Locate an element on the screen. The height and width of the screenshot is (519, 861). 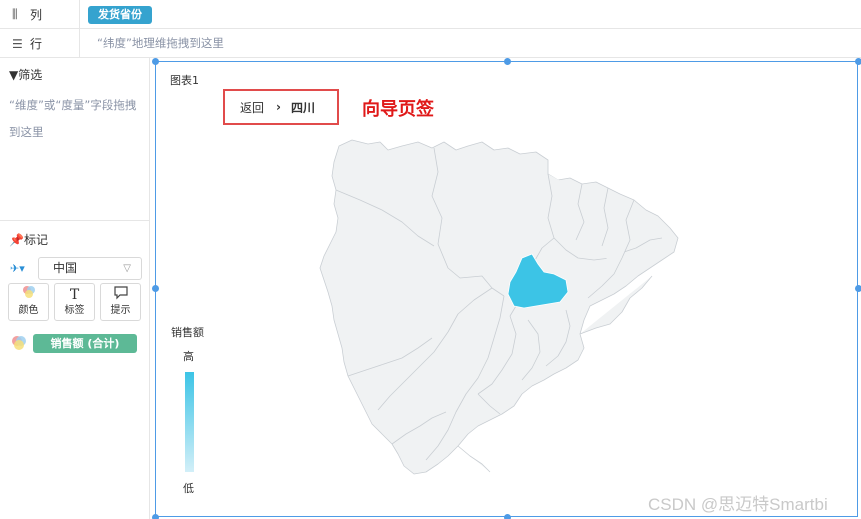
columns-shelf-label: ⫼ 列 is located at coordinates (40, 14).